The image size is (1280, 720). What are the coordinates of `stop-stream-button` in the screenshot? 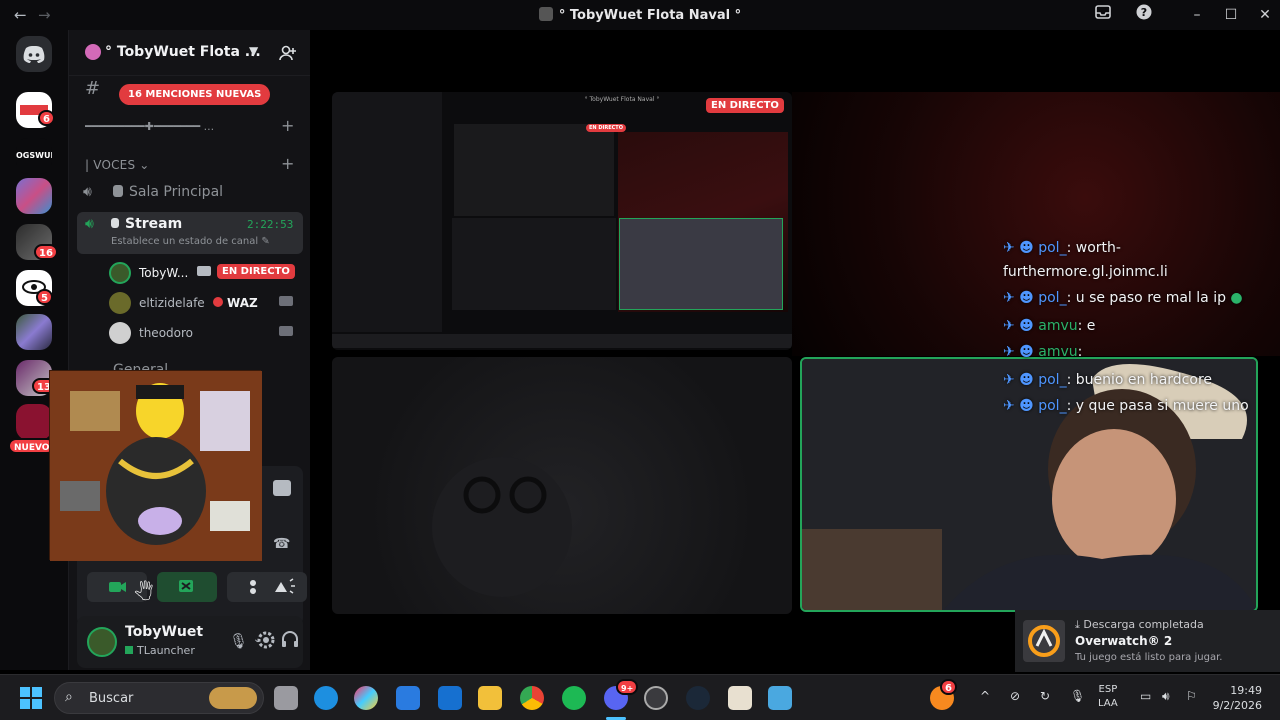 It's located at (187, 587).